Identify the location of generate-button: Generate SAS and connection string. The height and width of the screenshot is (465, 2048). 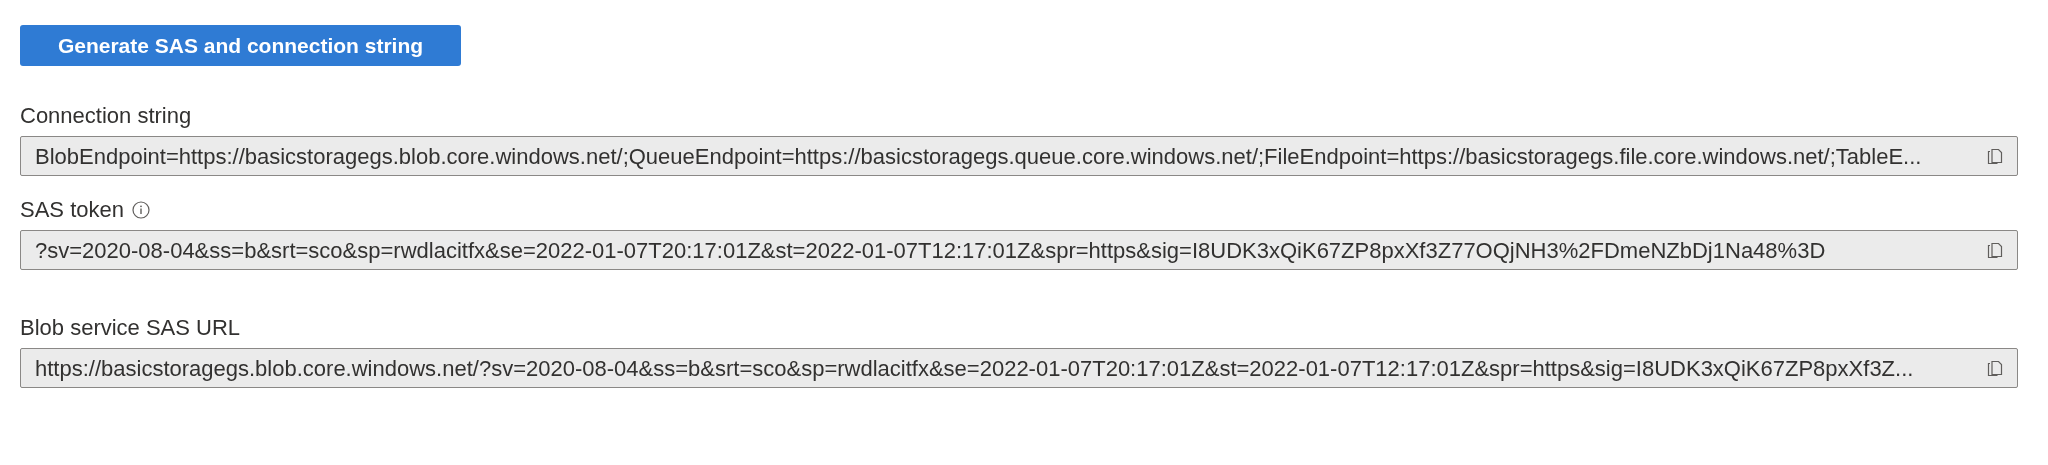
(240, 45).